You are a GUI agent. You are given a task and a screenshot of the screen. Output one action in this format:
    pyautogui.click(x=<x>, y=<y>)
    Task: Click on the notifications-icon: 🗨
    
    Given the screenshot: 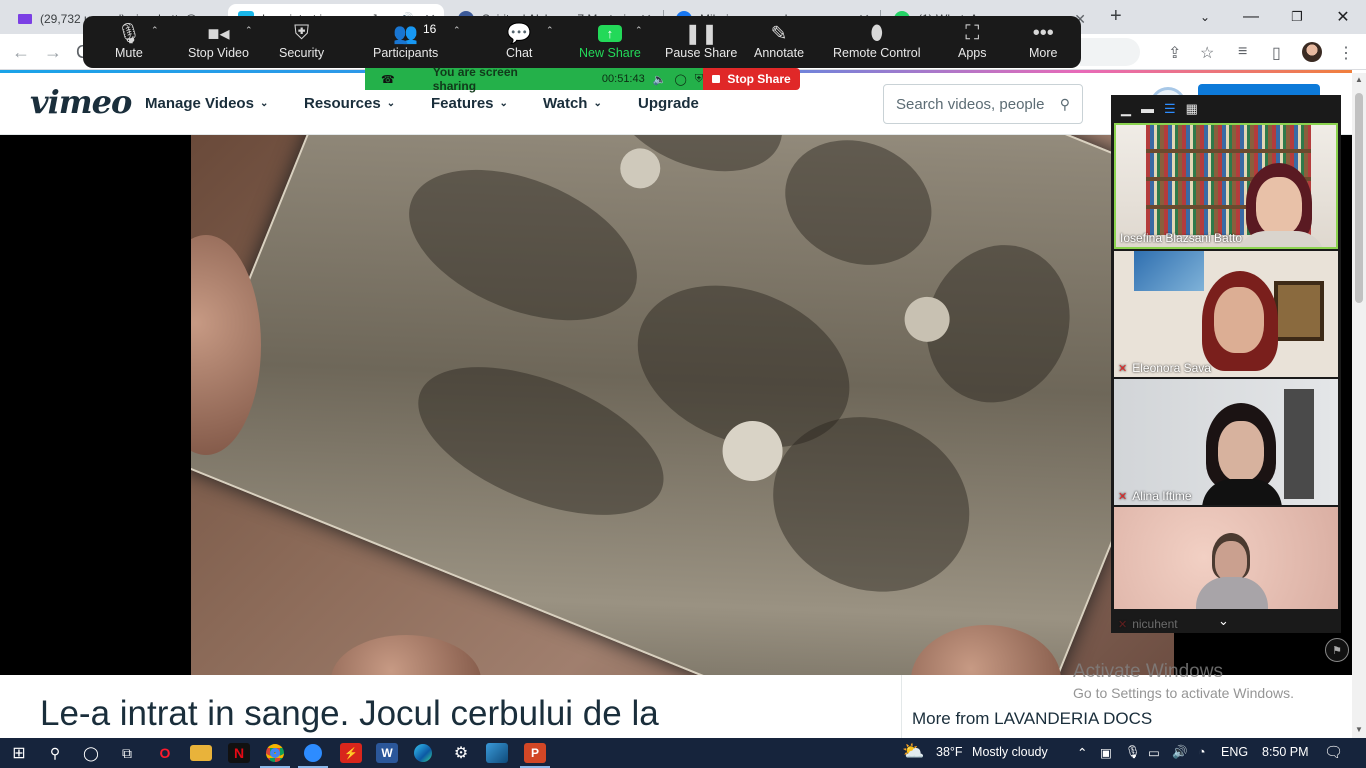 What is the action you would take?
    pyautogui.click(x=1333, y=752)
    